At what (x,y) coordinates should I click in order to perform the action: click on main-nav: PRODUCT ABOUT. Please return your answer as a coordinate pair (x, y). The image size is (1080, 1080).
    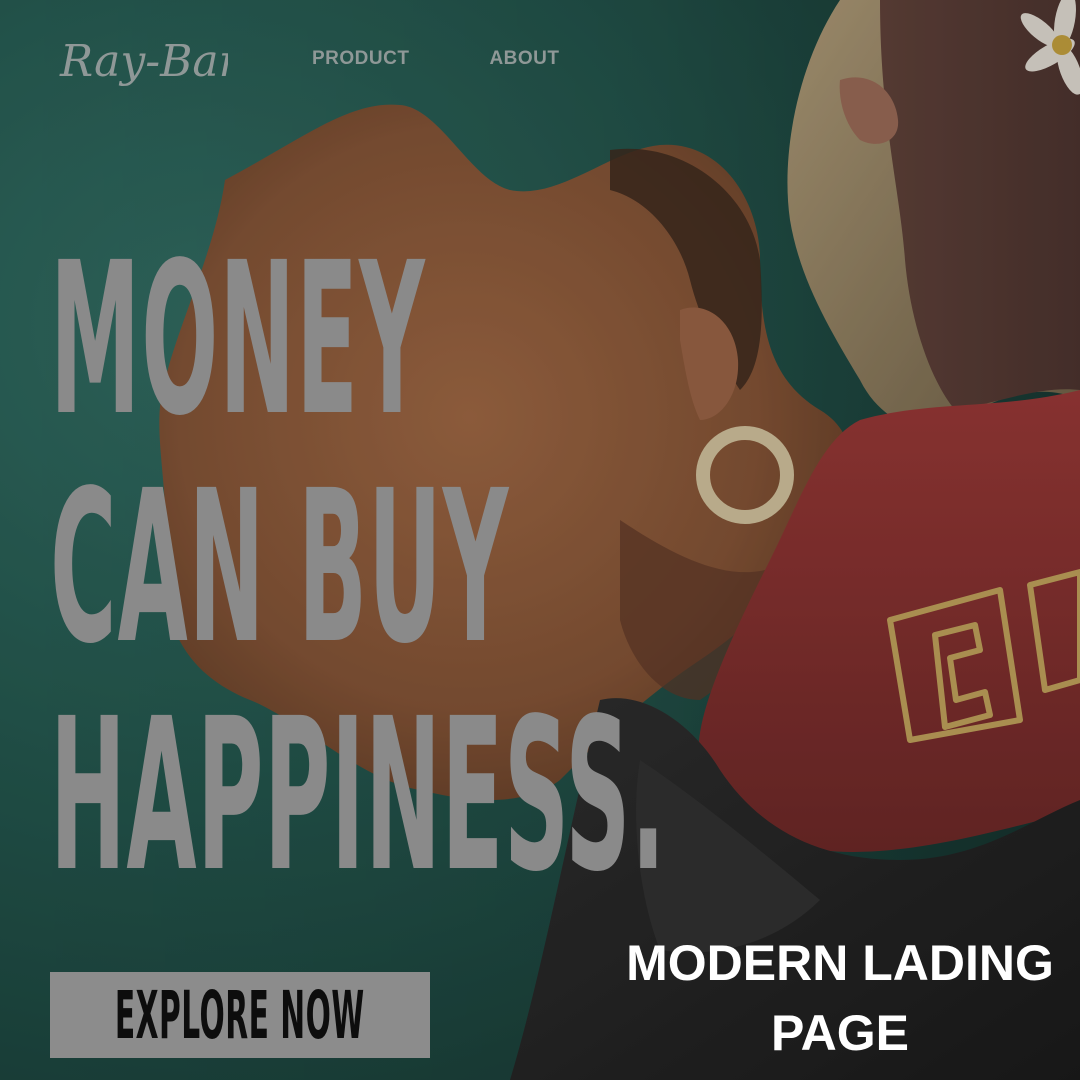
    Looking at the image, I should click on (436, 59).